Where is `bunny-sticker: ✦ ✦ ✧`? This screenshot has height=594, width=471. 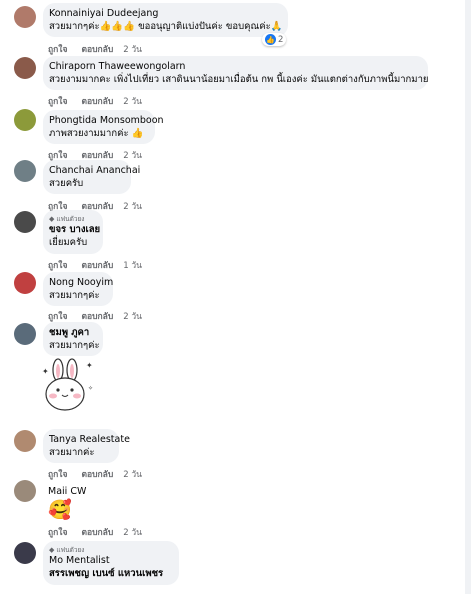
bunny-sticker: ✦ ✦ ✧ is located at coordinates (68, 384).